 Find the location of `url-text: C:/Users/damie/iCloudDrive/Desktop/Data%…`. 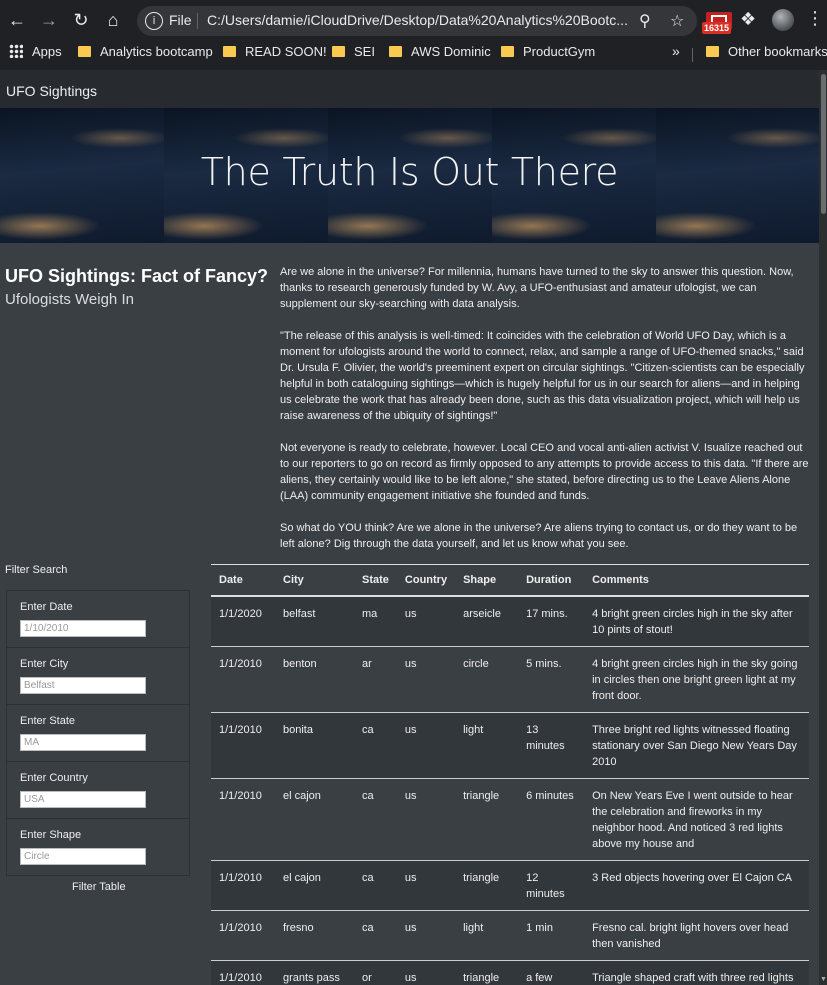

url-text: C:/Users/damie/iCloudDrive/Desktop/Data%… is located at coordinates (419, 20).